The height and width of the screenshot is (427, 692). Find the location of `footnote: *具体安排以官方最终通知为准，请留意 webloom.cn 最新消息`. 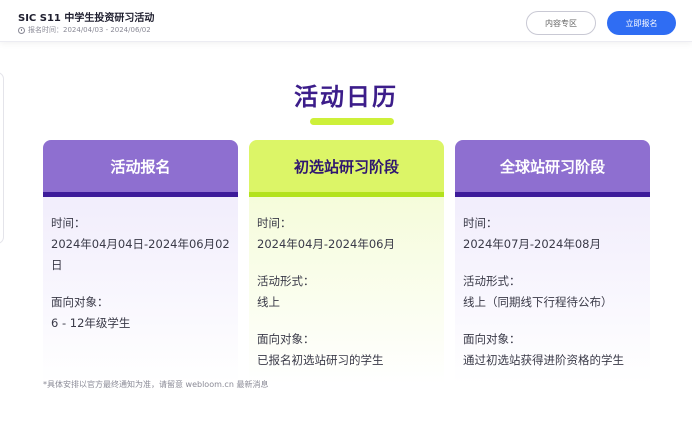

footnote: *具体安排以官方最终通知为准，请留意 webloom.cn 最新消息 is located at coordinates (156, 384).